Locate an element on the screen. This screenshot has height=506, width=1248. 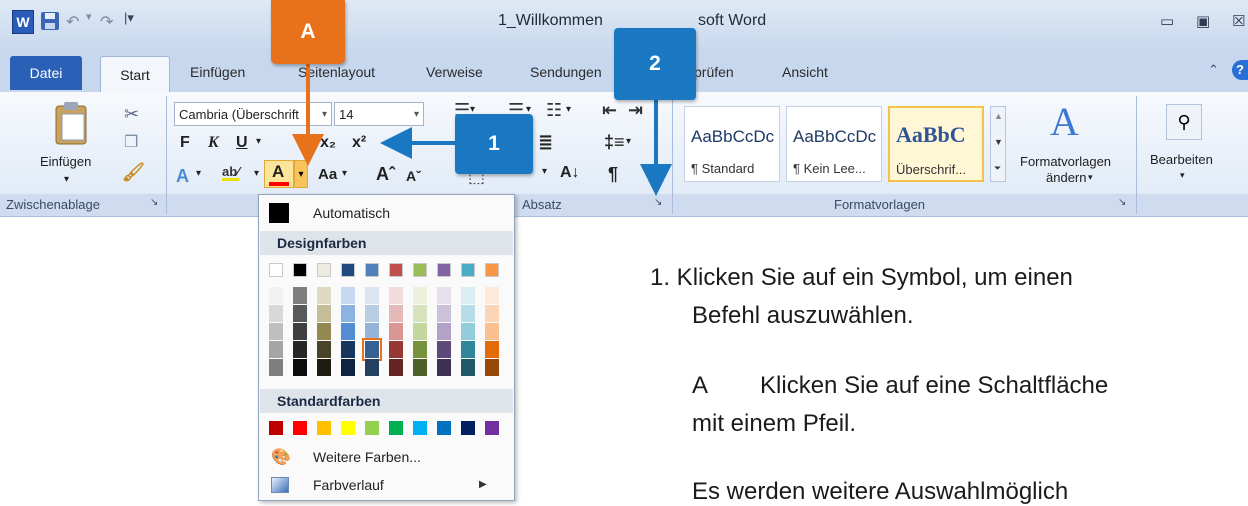
instruction-a-line1: A Klicken Sie auf eine Schaltfläche is located at coordinates (900, 385).